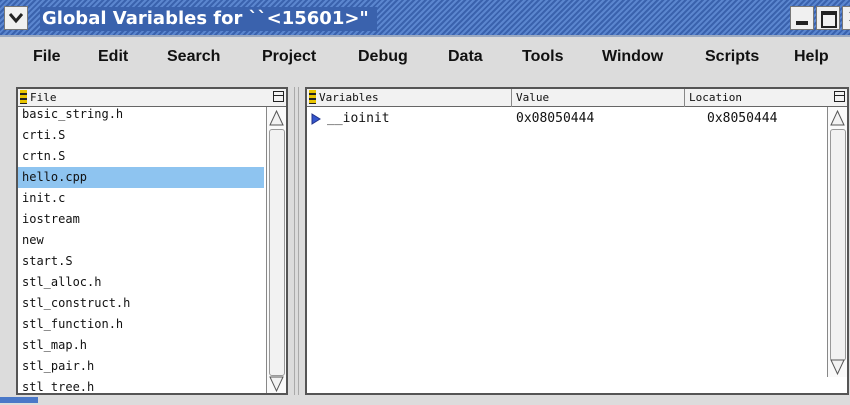 Image resolution: width=850 pixels, height=405 pixels. What do you see at coordinates (532, 97) in the screenshot?
I see `value-header-label: Value` at bounding box center [532, 97].